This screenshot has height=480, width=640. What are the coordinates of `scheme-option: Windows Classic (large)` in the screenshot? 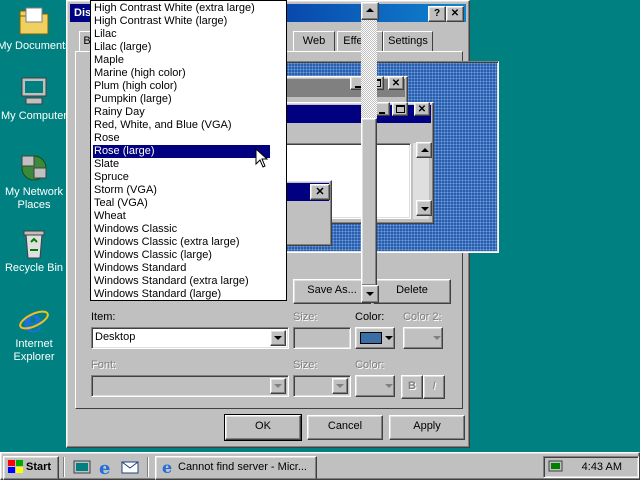 It's located at (181, 255).